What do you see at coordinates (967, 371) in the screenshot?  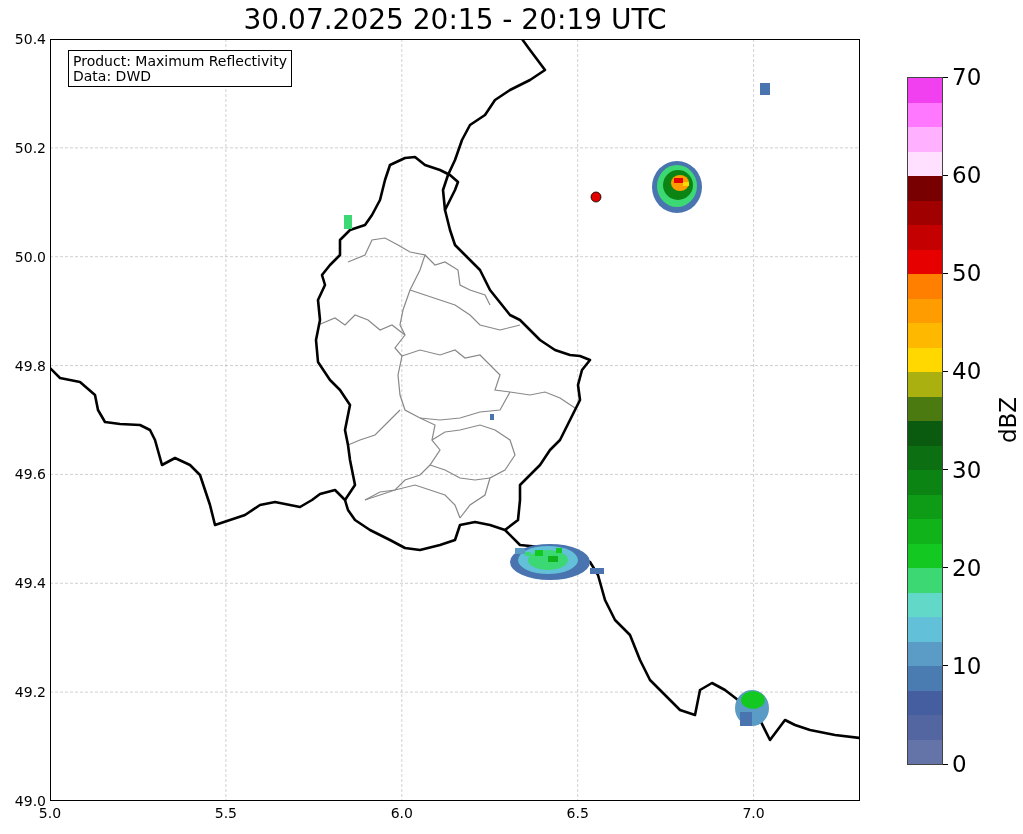 I see `colorbar-tick-label: 40` at bounding box center [967, 371].